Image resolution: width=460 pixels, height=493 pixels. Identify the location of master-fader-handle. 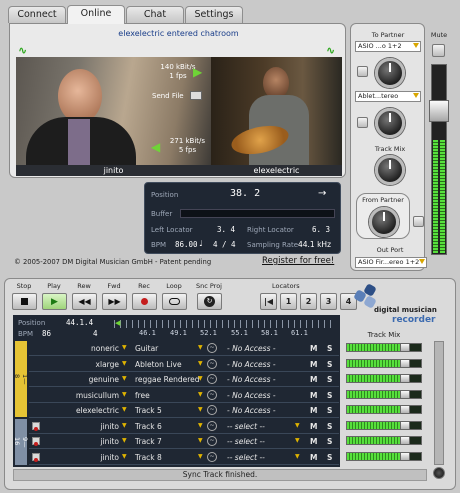
(439, 111).